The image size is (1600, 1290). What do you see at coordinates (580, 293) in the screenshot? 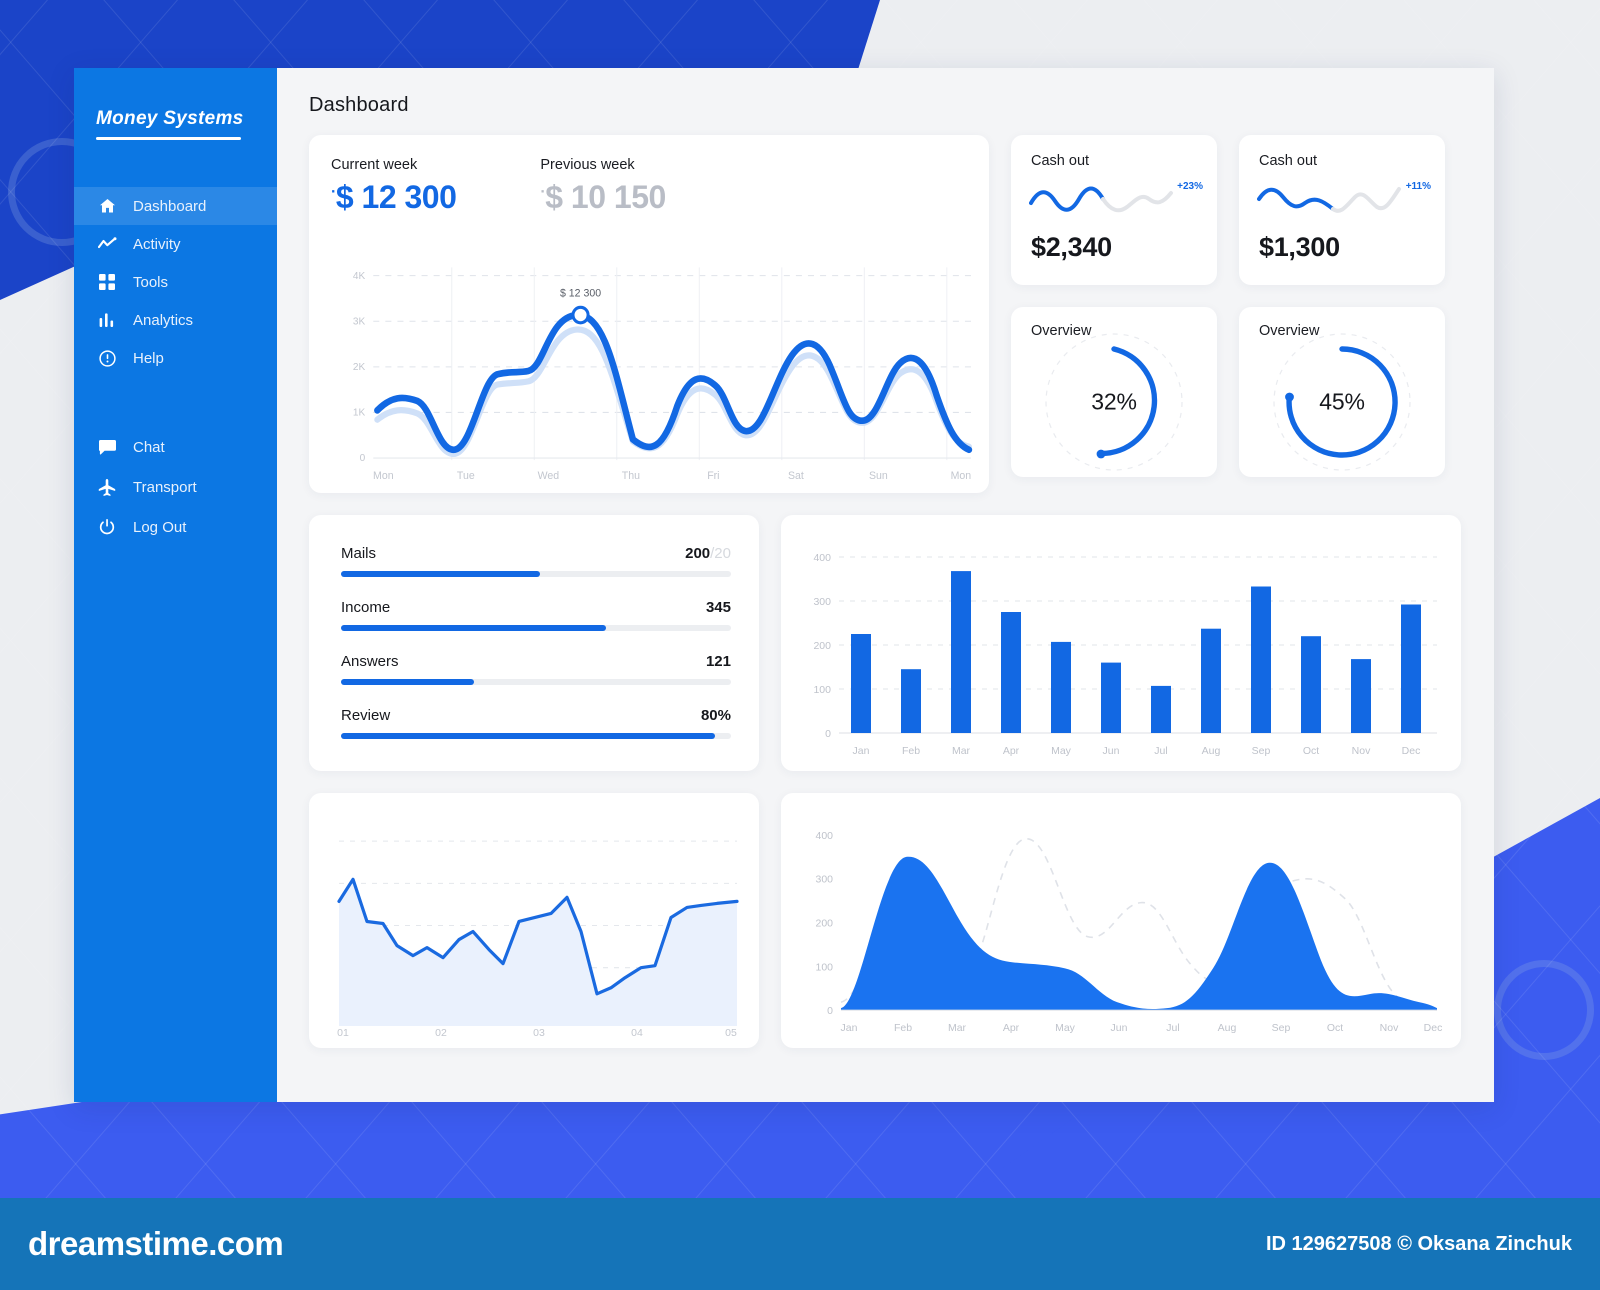
I see `chart-tooltip-label: $ 12 300` at bounding box center [580, 293].